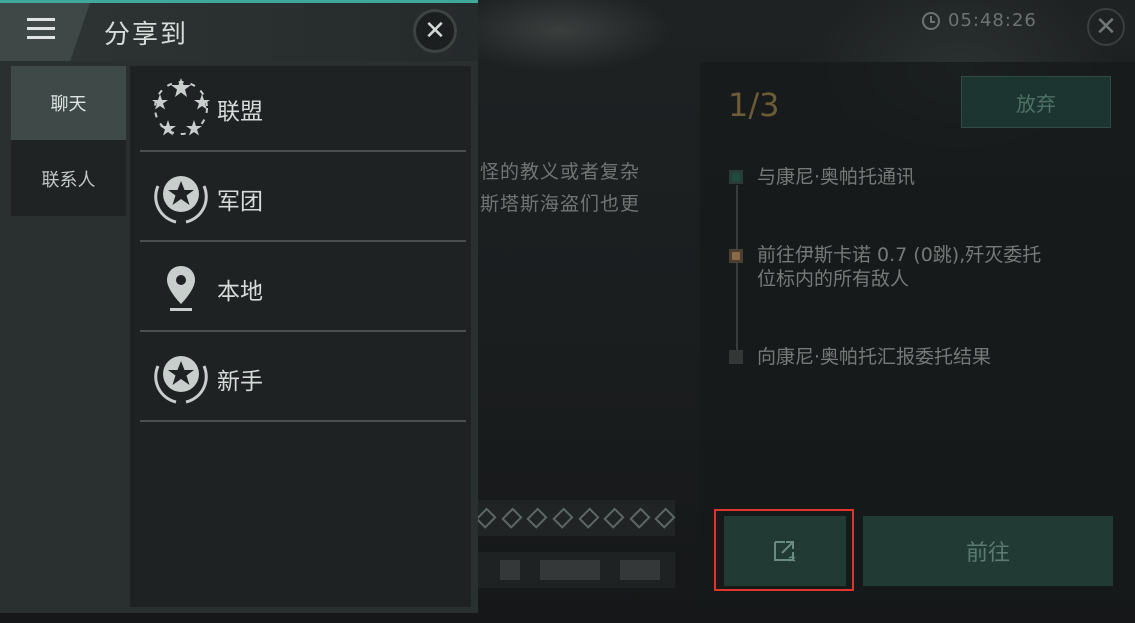 The image size is (1135, 623). What do you see at coordinates (68, 179) in the screenshot?
I see `tab-contacts: 联系人` at bounding box center [68, 179].